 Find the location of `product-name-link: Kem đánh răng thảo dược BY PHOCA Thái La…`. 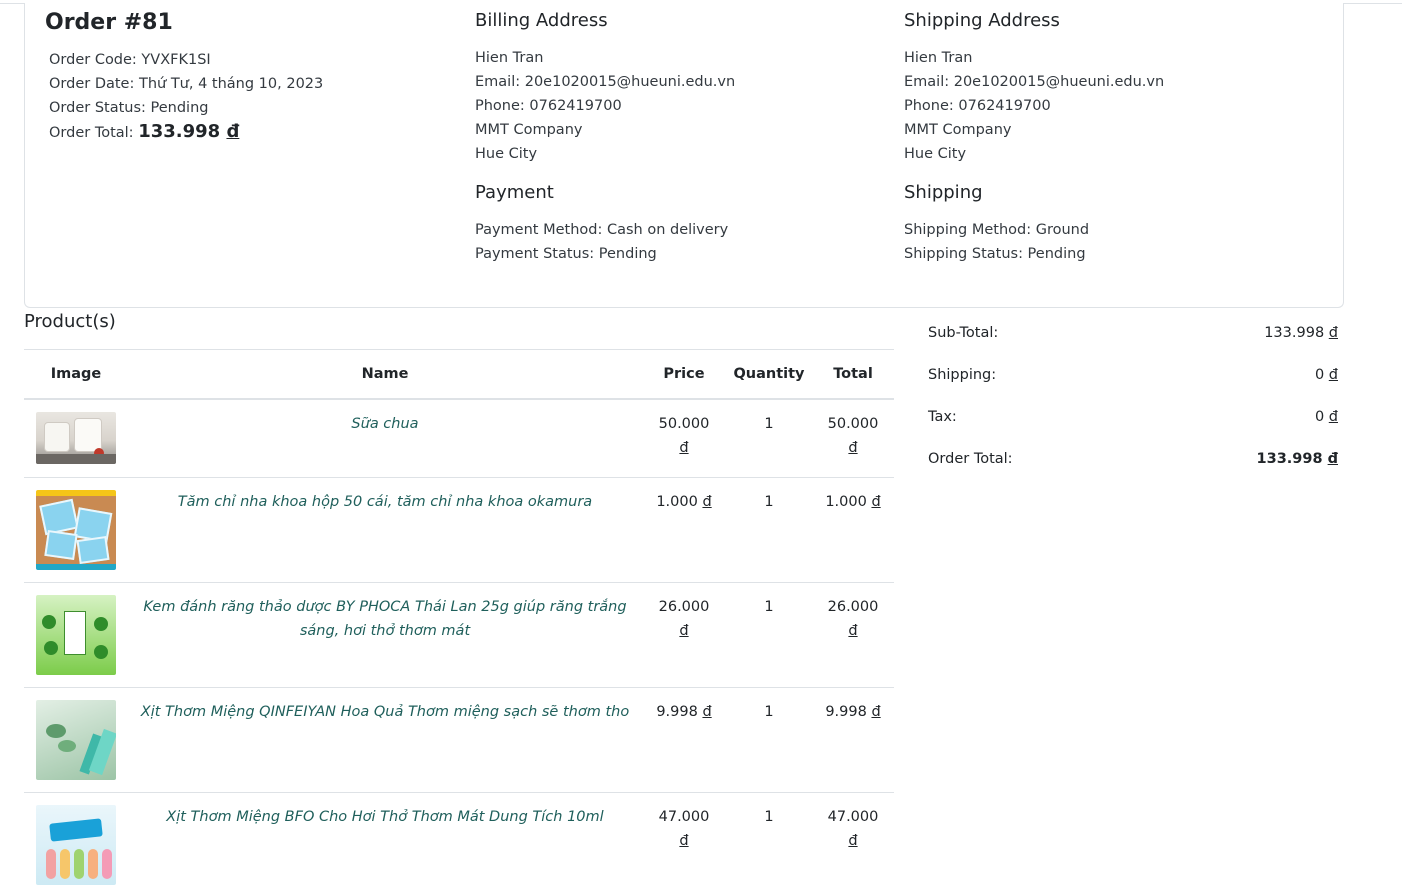

product-name-link: Kem đánh răng thảo dược BY PHOCA Thái La… is located at coordinates (385, 635).